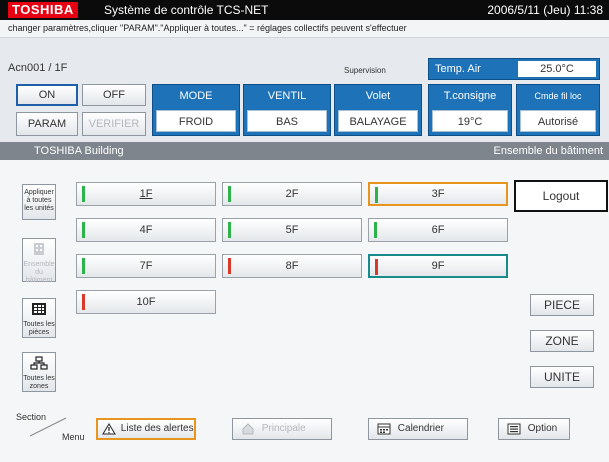 The image size is (609, 462). I want to click on supervision-label: Supervision, so click(365, 70).